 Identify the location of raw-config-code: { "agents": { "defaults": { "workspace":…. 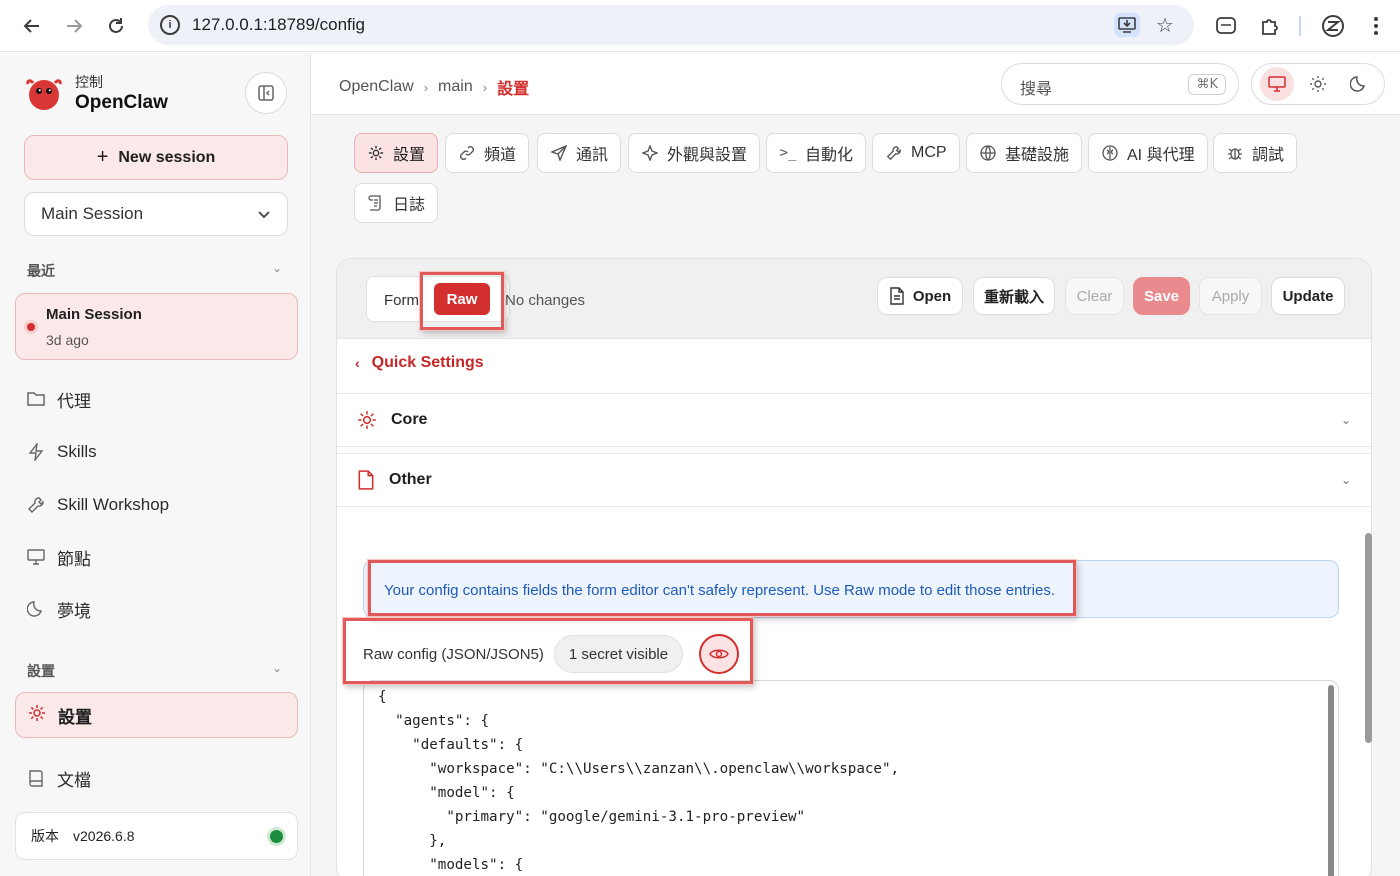
(638, 780).